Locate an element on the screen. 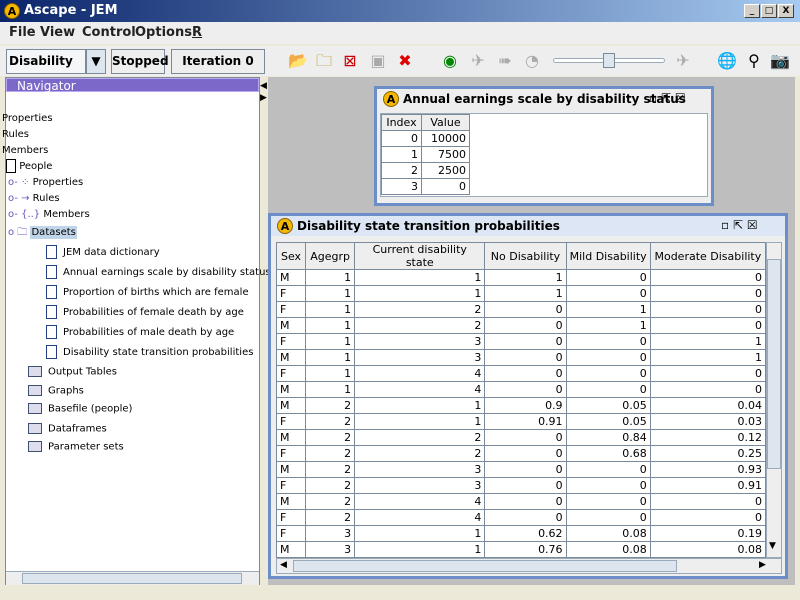  table-row: M 2 3 0 0 0.93 is located at coordinates (521, 469).